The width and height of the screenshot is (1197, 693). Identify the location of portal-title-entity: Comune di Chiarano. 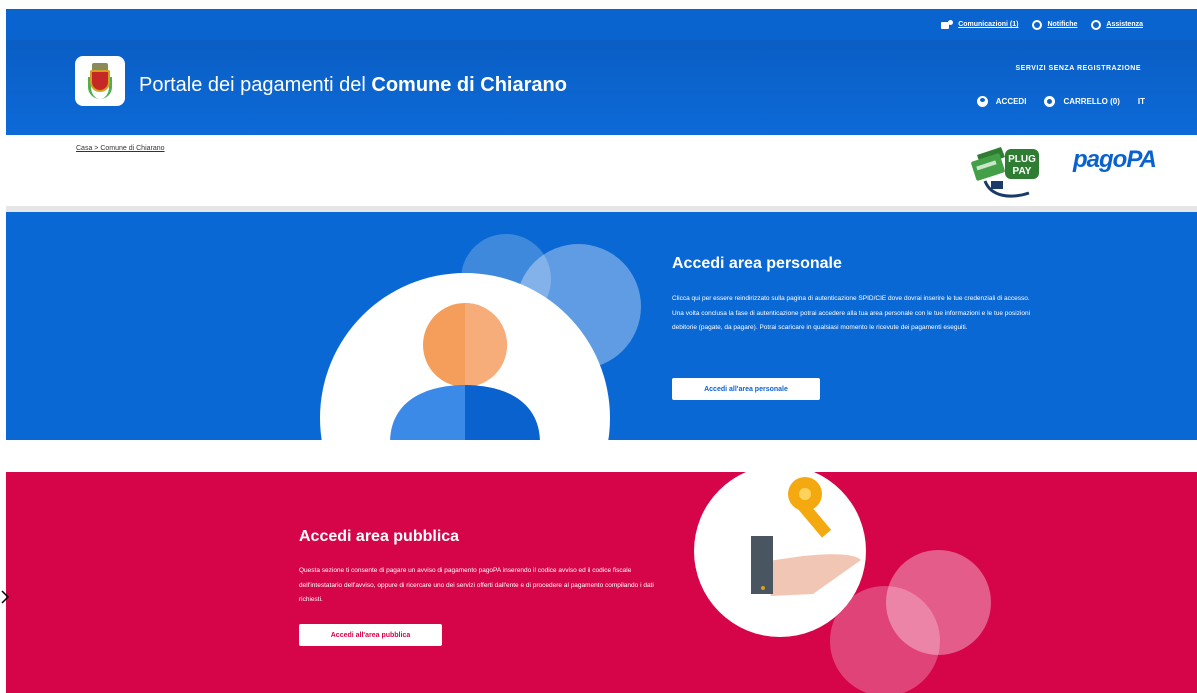
(469, 85).